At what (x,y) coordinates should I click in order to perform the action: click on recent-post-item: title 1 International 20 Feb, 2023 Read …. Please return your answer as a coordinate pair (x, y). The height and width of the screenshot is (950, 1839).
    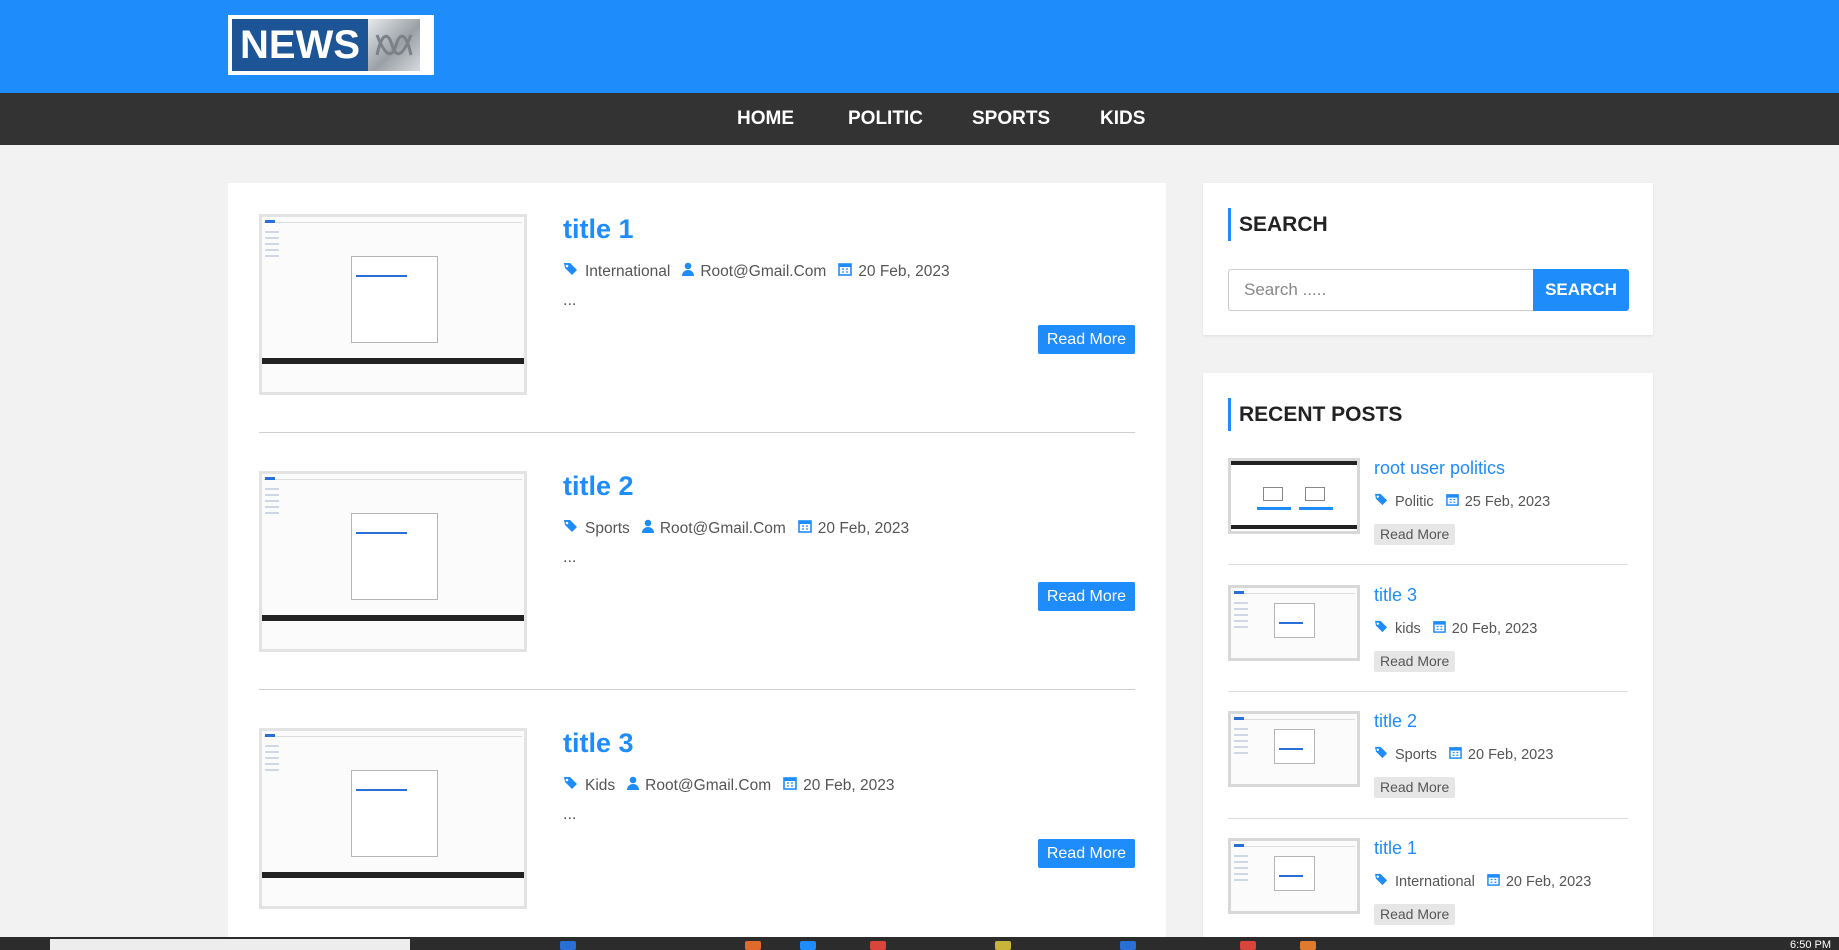
    Looking at the image, I should click on (1428, 881).